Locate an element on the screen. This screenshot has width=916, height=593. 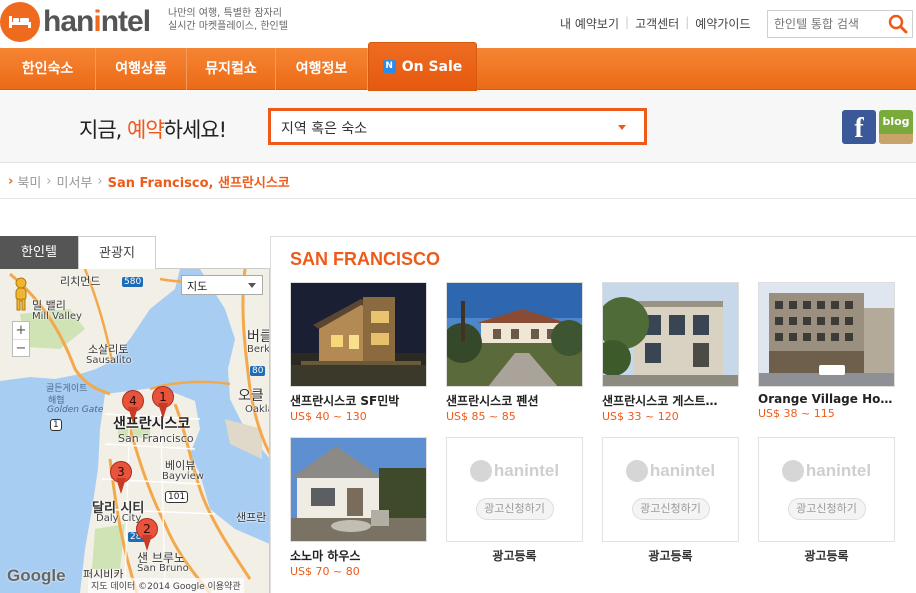
region-select: 지역 혹은 숙소 is located at coordinates (457, 126).